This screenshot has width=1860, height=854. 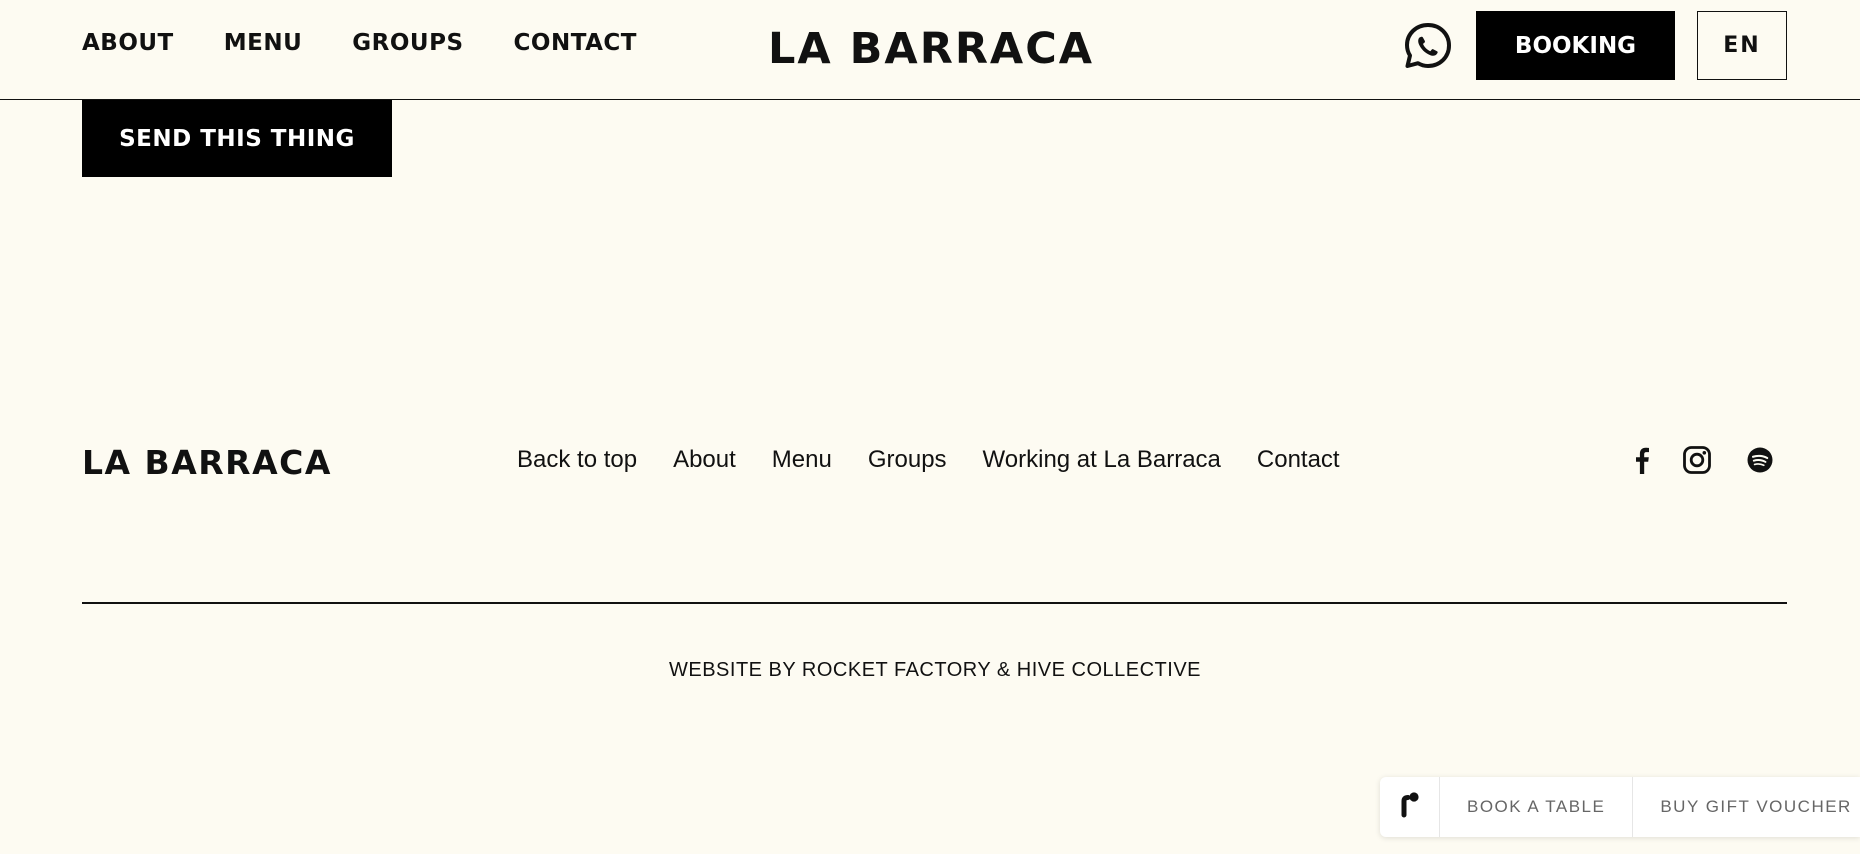 What do you see at coordinates (1537, 807) in the screenshot?
I see `book-table-button: BOOK A TABLE` at bounding box center [1537, 807].